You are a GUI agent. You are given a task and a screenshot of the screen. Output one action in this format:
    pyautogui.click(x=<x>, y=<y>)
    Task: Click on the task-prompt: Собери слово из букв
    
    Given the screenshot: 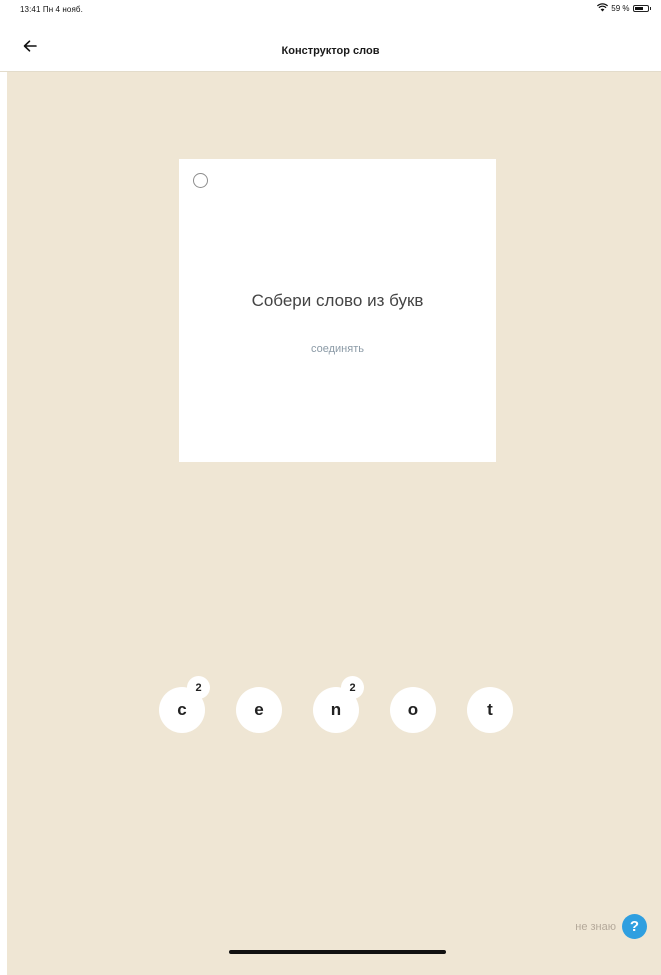 What is the action you would take?
    pyautogui.click(x=337, y=300)
    